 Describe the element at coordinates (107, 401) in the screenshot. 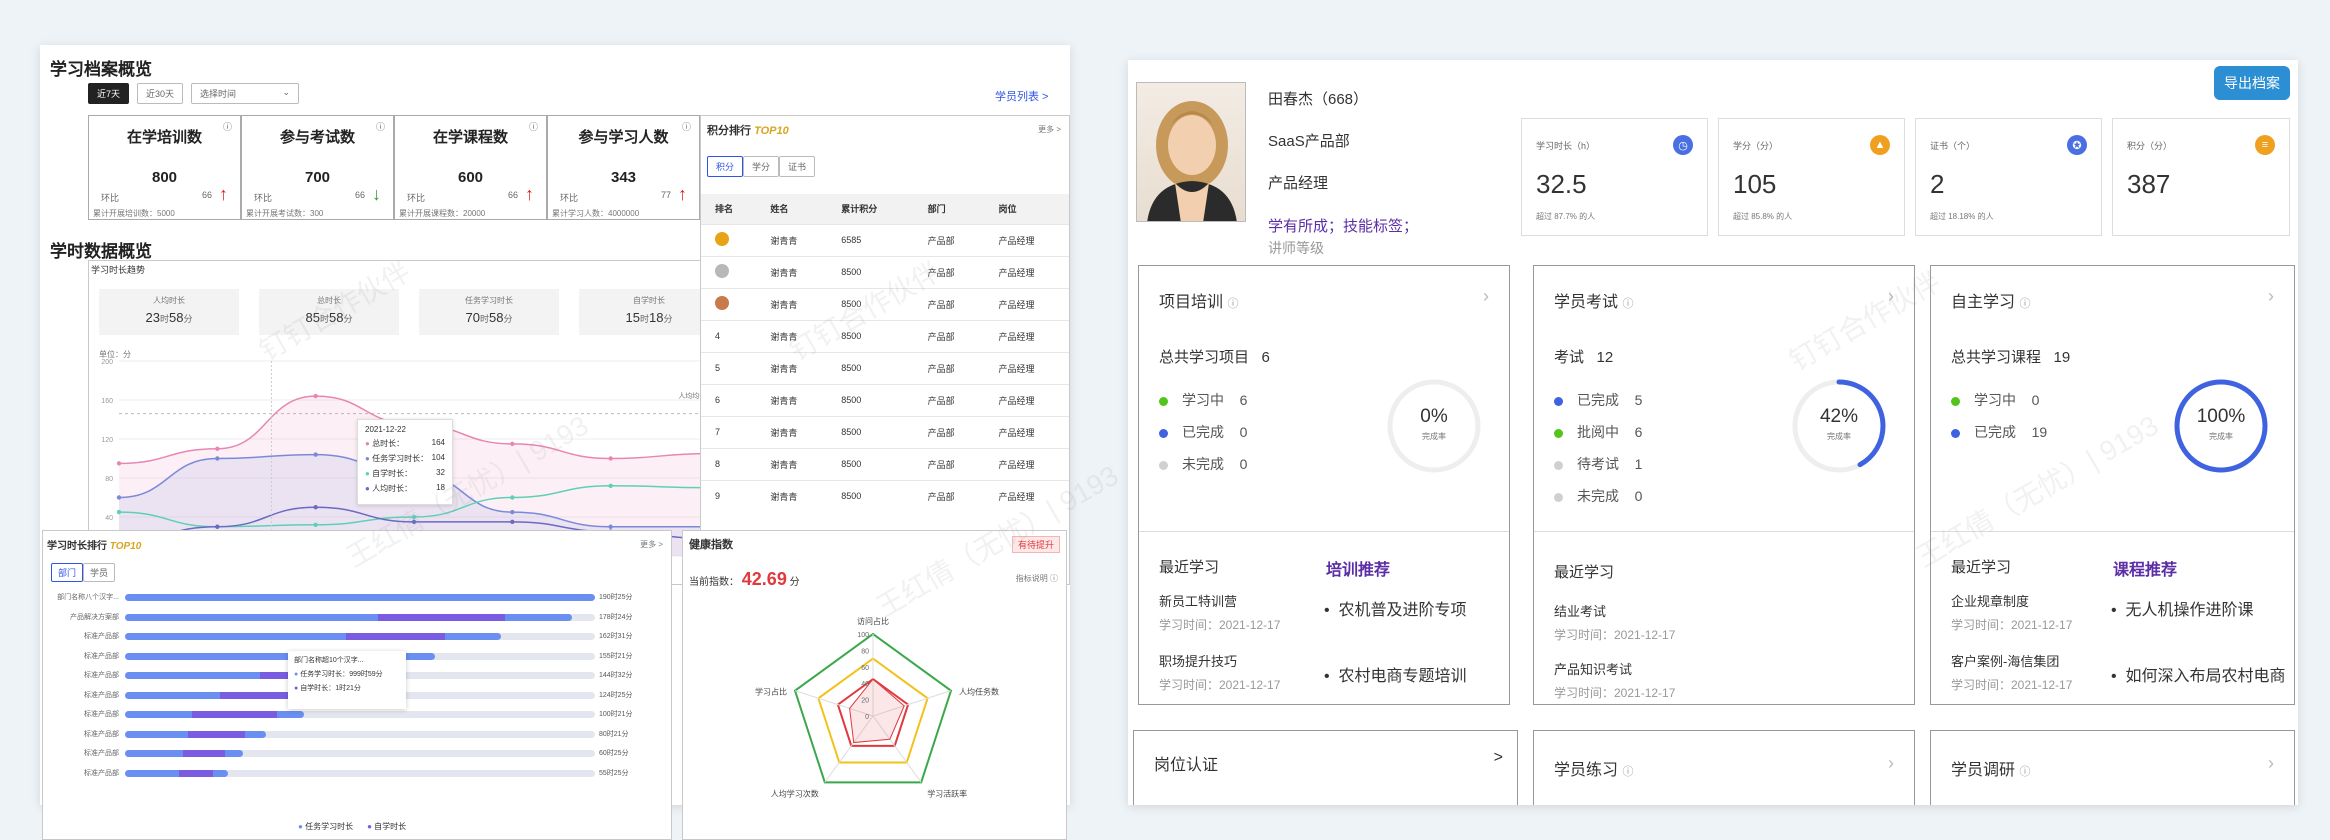

I see `y-tick-label: 160` at that location.